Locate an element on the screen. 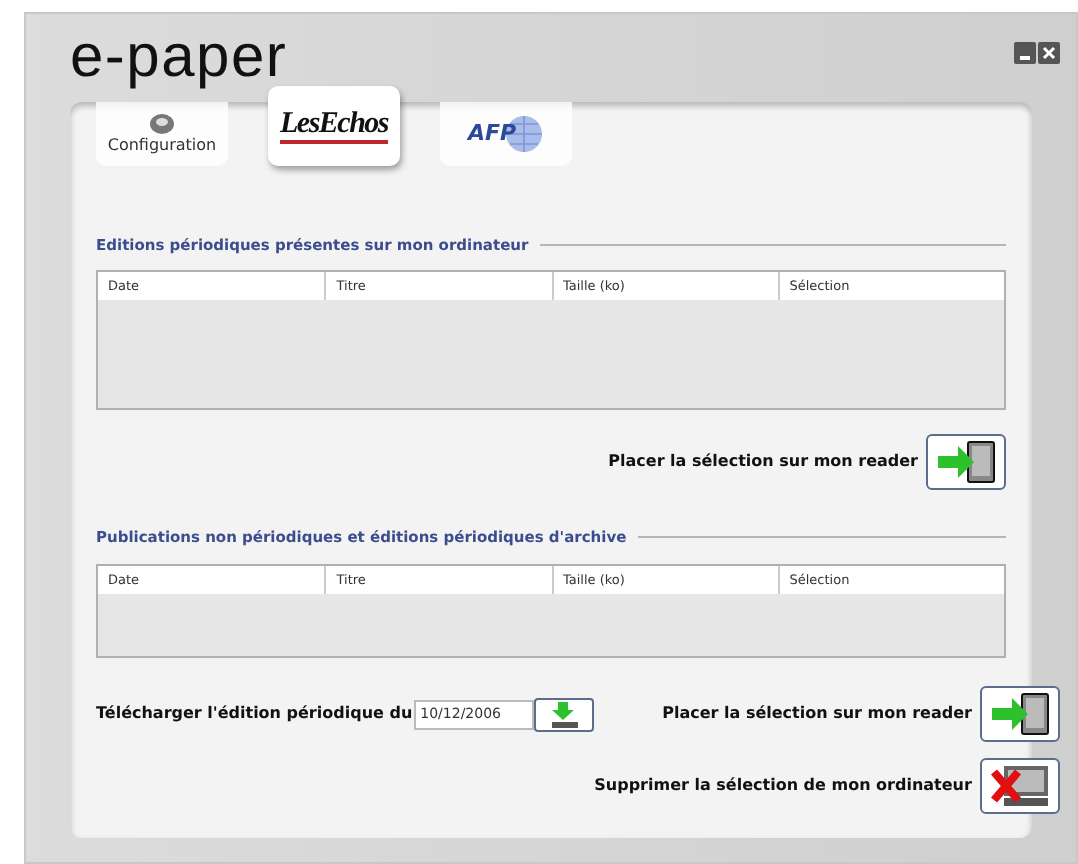 Image resolution: width=1078 pixels, height=864 pixels. tab: LesEchos is located at coordinates (334, 126).